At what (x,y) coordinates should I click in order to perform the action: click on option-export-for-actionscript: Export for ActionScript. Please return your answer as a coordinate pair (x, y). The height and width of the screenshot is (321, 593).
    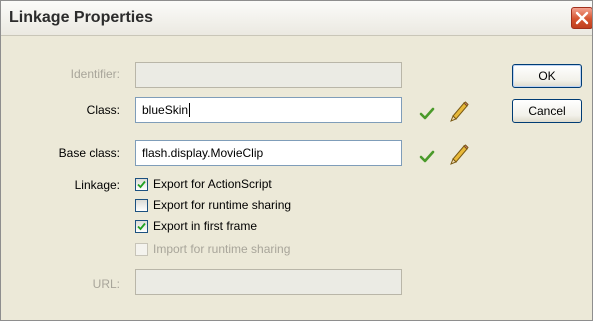
    Looking at the image, I should click on (235, 185).